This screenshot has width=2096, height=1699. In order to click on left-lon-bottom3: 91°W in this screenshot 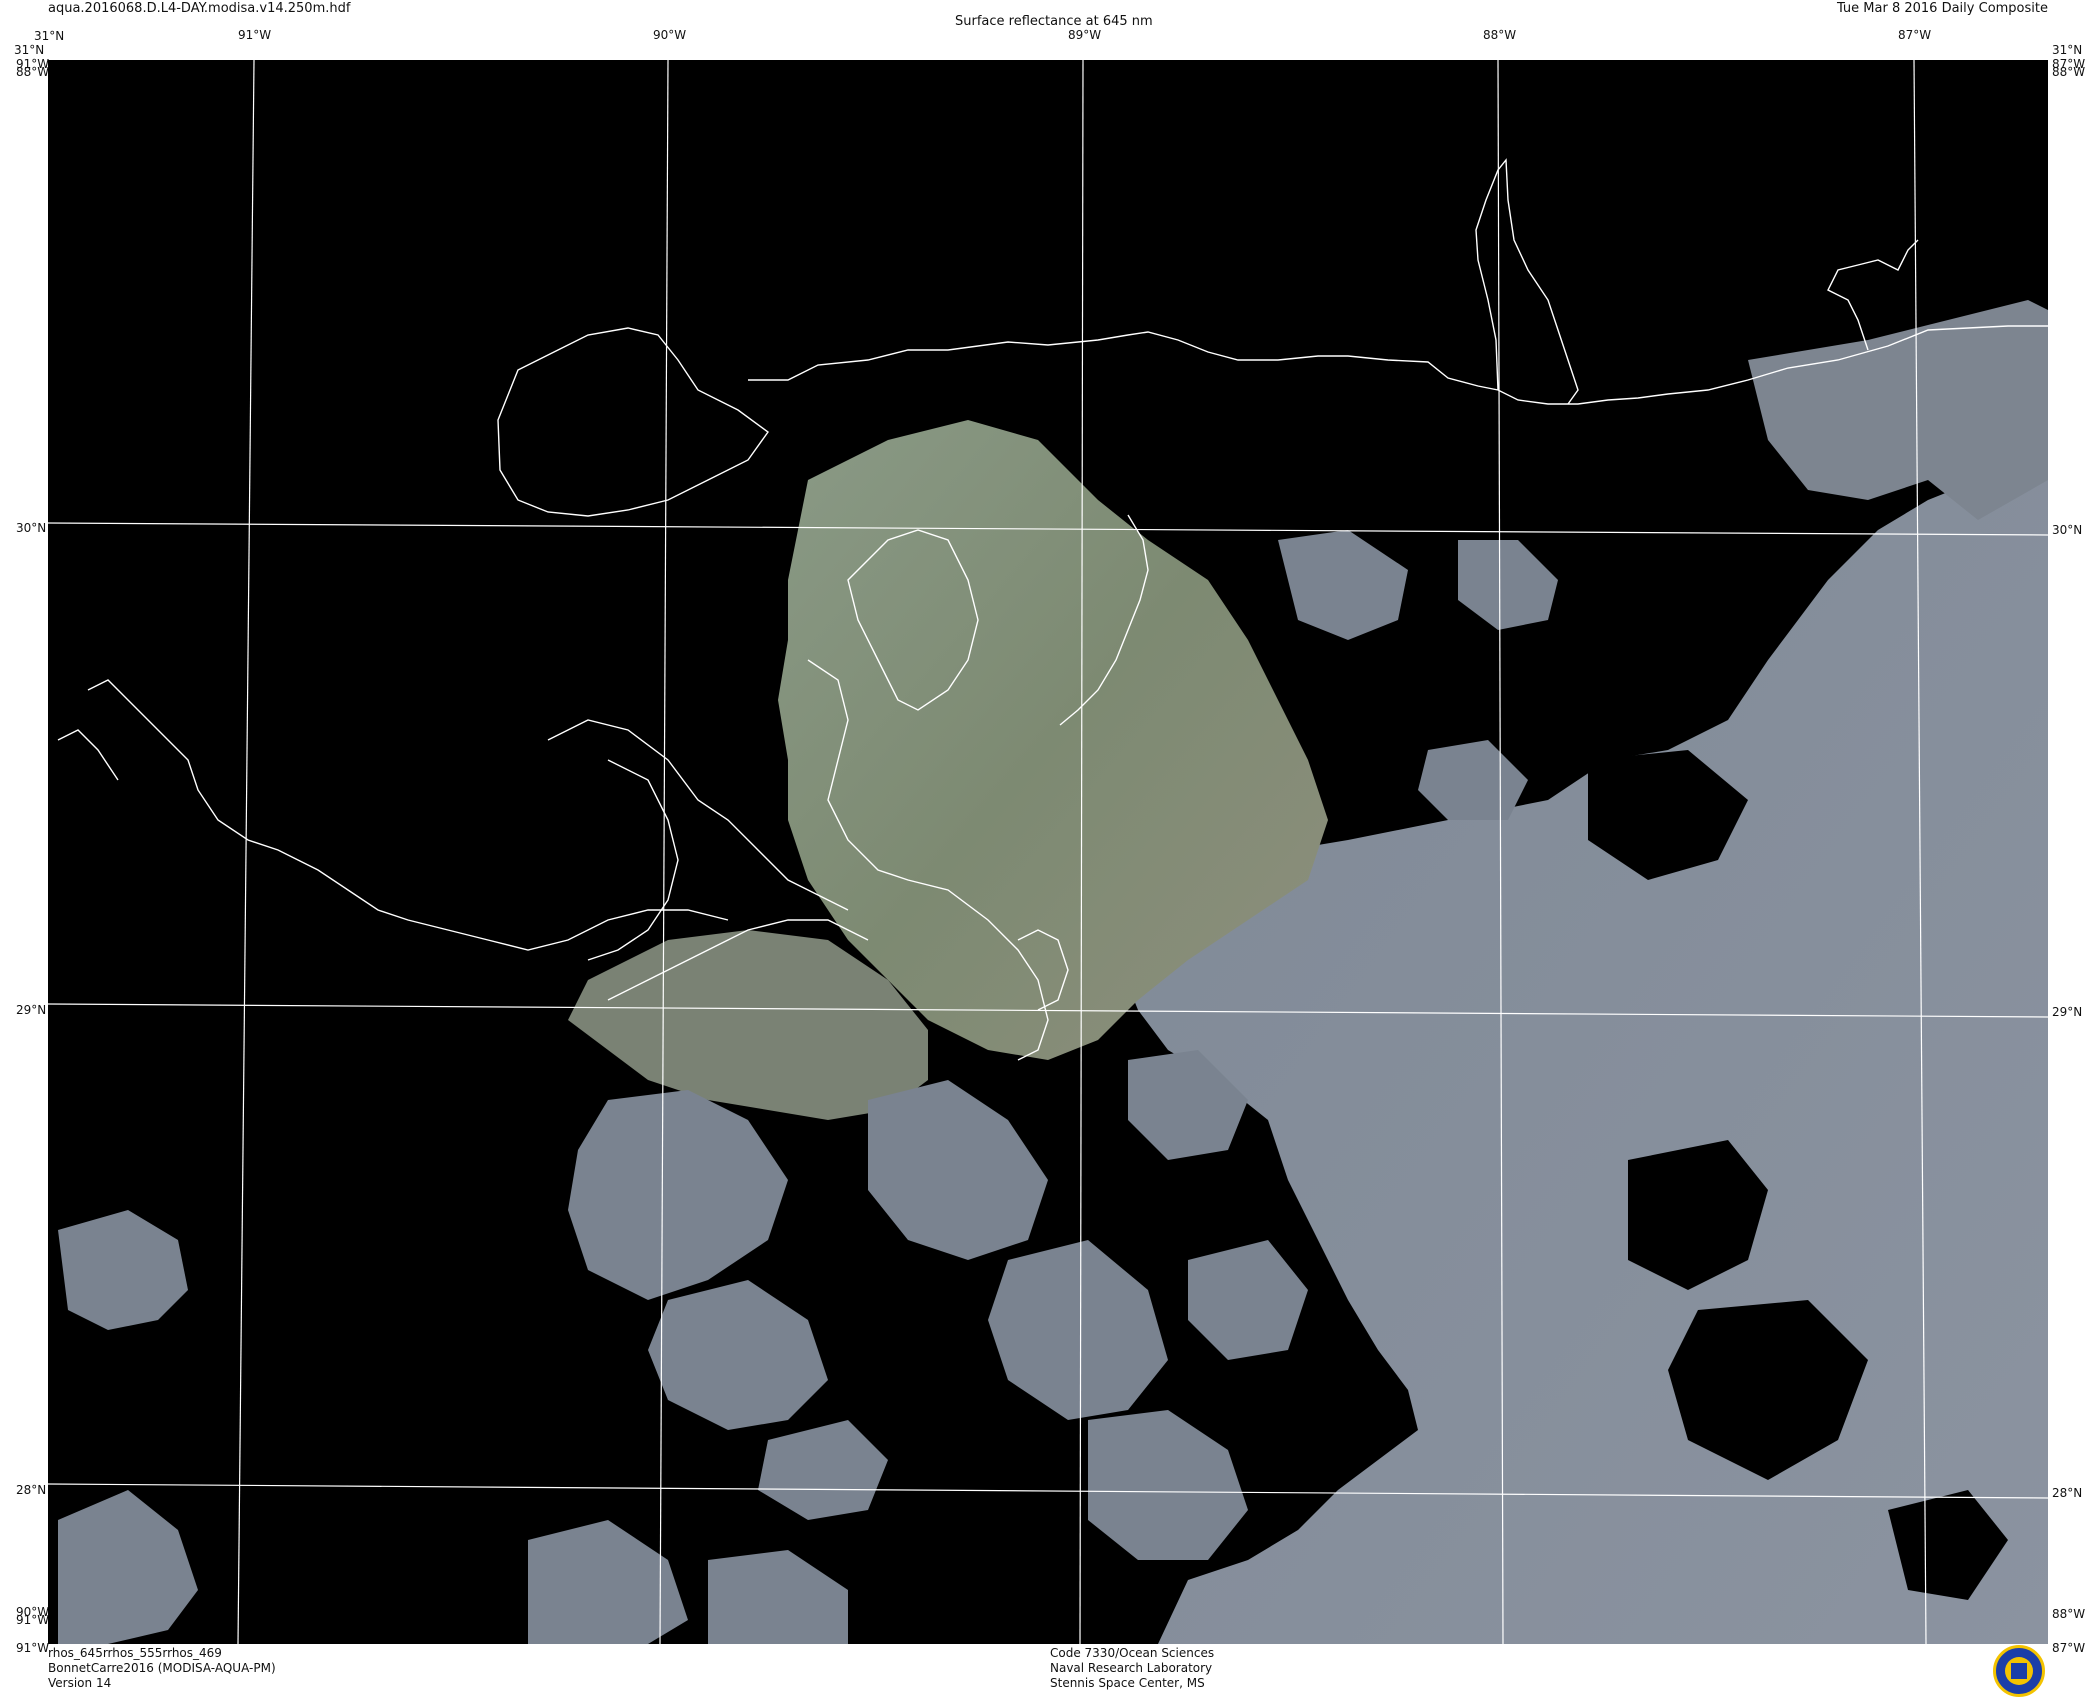, I will do `click(33, 1648)`.